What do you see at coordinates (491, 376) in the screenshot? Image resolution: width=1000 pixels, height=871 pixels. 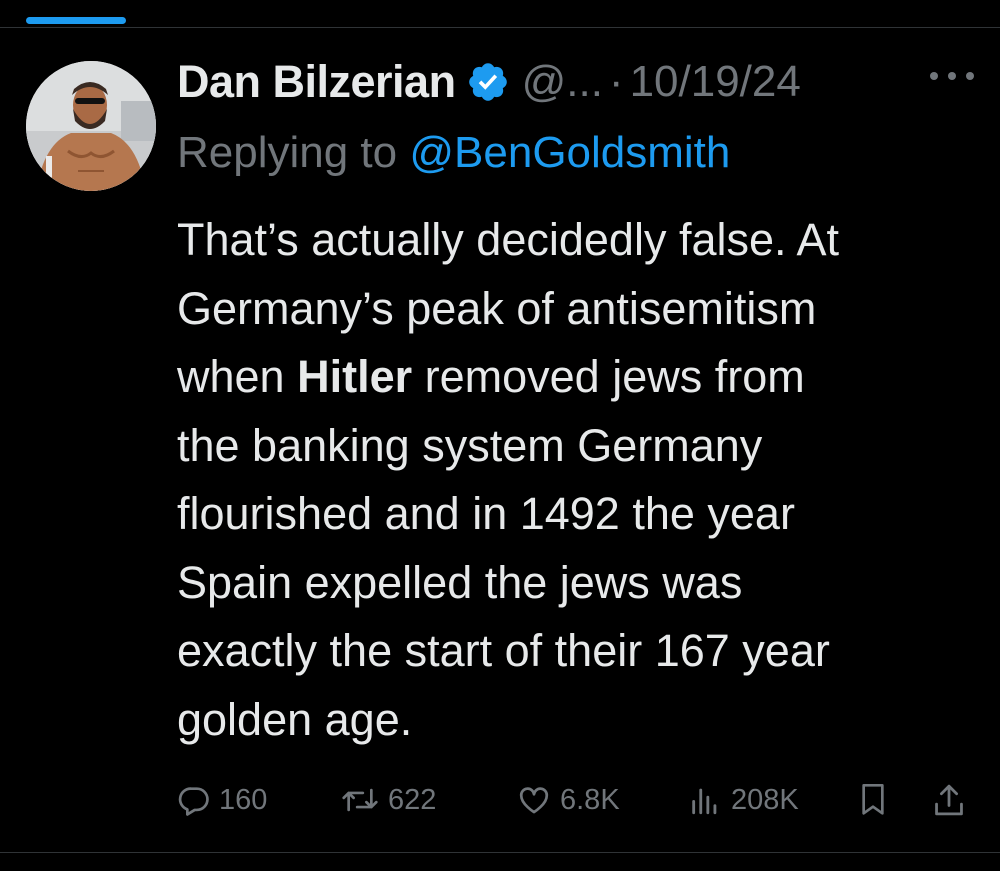 I see `tweet-text-line: when Hitler removed jews from` at bounding box center [491, 376].